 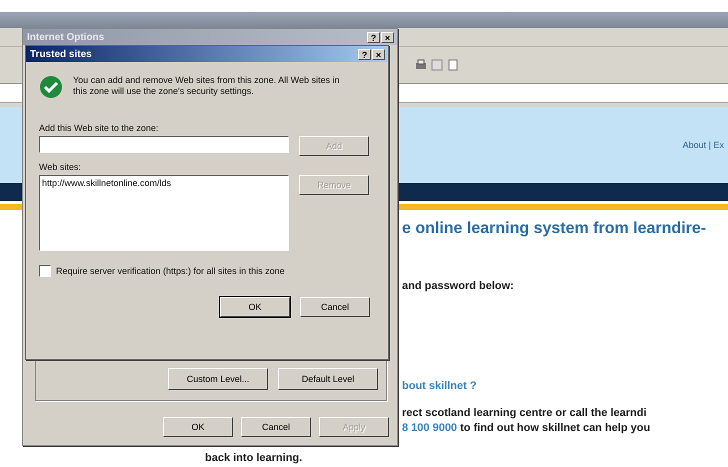 I want to click on login-prompt: and password below:, so click(x=458, y=286).